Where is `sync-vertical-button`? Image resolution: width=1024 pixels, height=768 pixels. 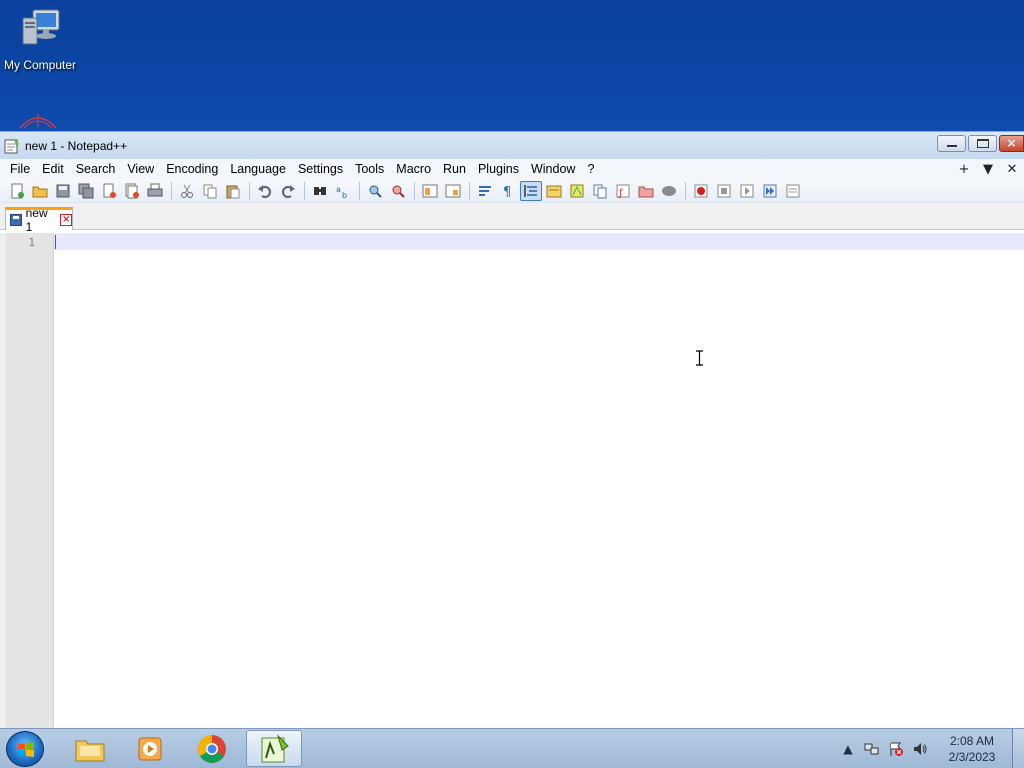
sync-vertical-button is located at coordinates (430, 191).